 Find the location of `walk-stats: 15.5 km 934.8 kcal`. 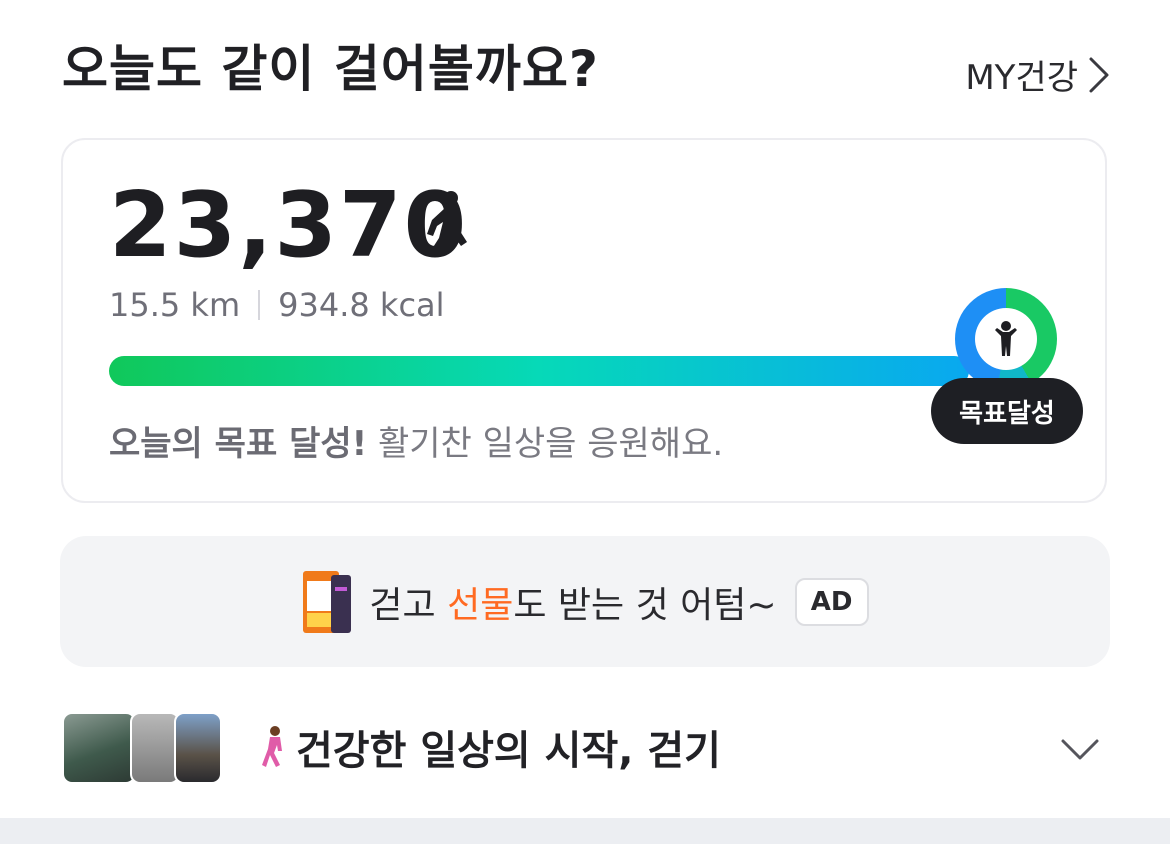

walk-stats: 15.5 km 934.8 kcal is located at coordinates (277, 305).